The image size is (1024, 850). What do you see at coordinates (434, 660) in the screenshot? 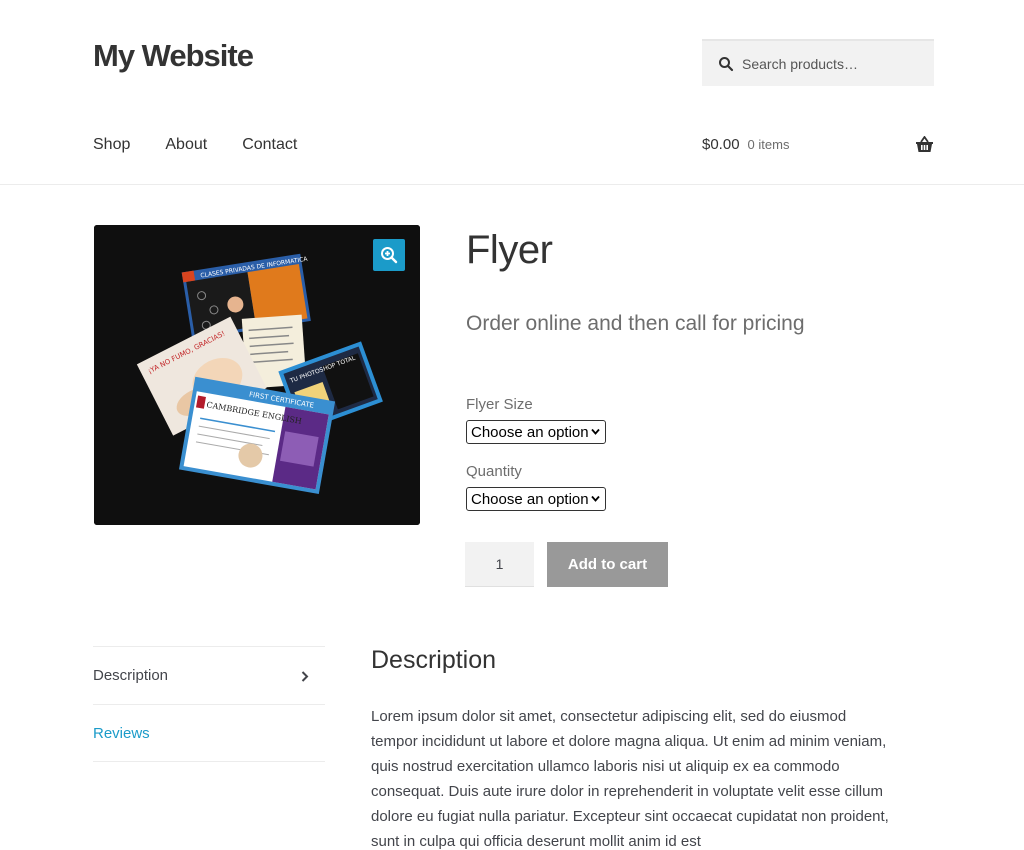
I see `description-heading: Description` at bounding box center [434, 660].